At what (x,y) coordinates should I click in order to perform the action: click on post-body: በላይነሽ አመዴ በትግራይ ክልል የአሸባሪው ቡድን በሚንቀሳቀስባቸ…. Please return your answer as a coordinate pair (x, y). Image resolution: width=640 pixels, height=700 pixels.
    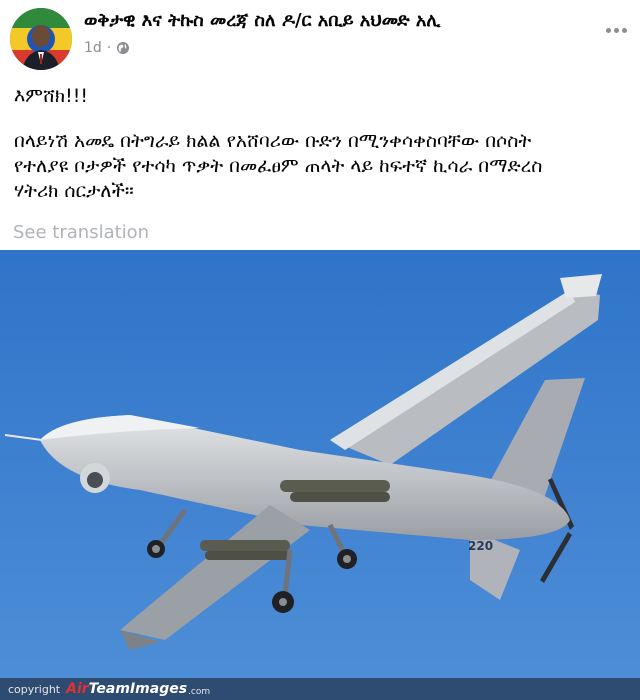
    Looking at the image, I should click on (320, 166).